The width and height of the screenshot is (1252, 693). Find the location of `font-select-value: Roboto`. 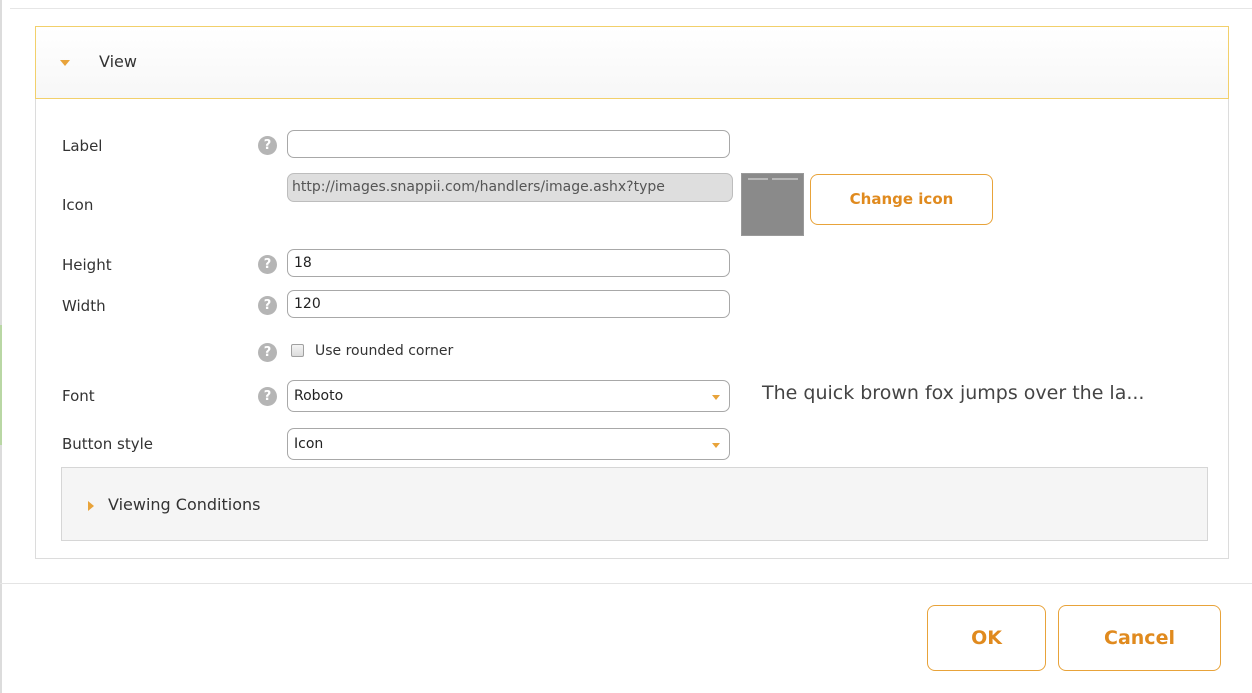

font-select-value: Roboto is located at coordinates (319, 396).